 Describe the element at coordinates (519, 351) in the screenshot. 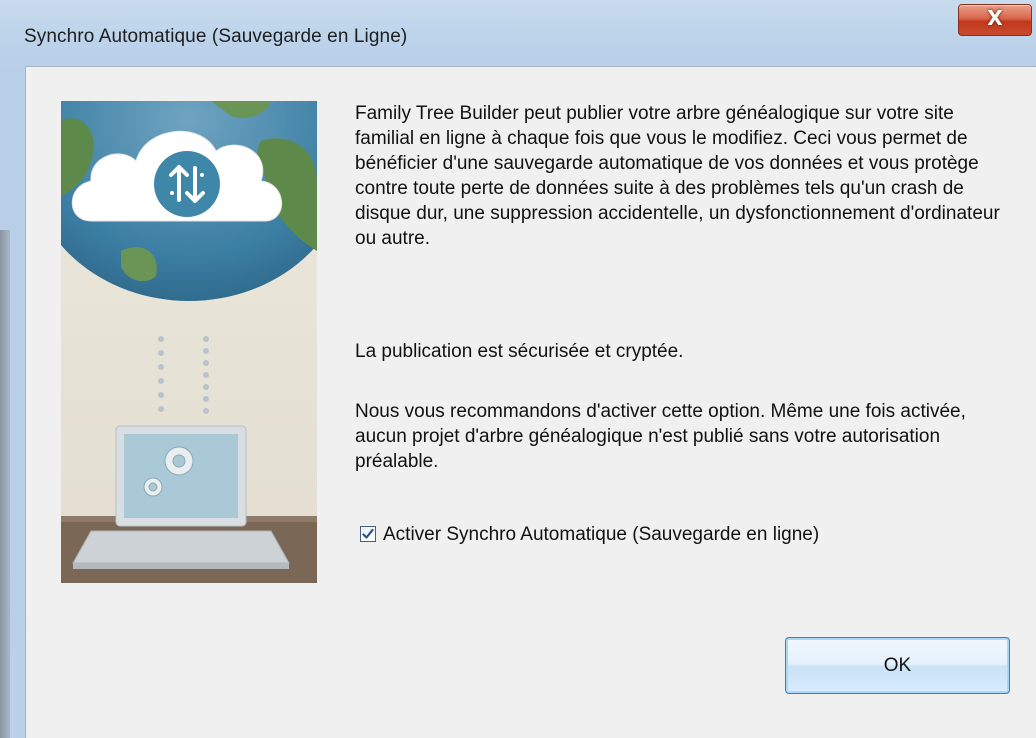

I see `security-note: La publication est sécurisée et cryptée.` at that location.